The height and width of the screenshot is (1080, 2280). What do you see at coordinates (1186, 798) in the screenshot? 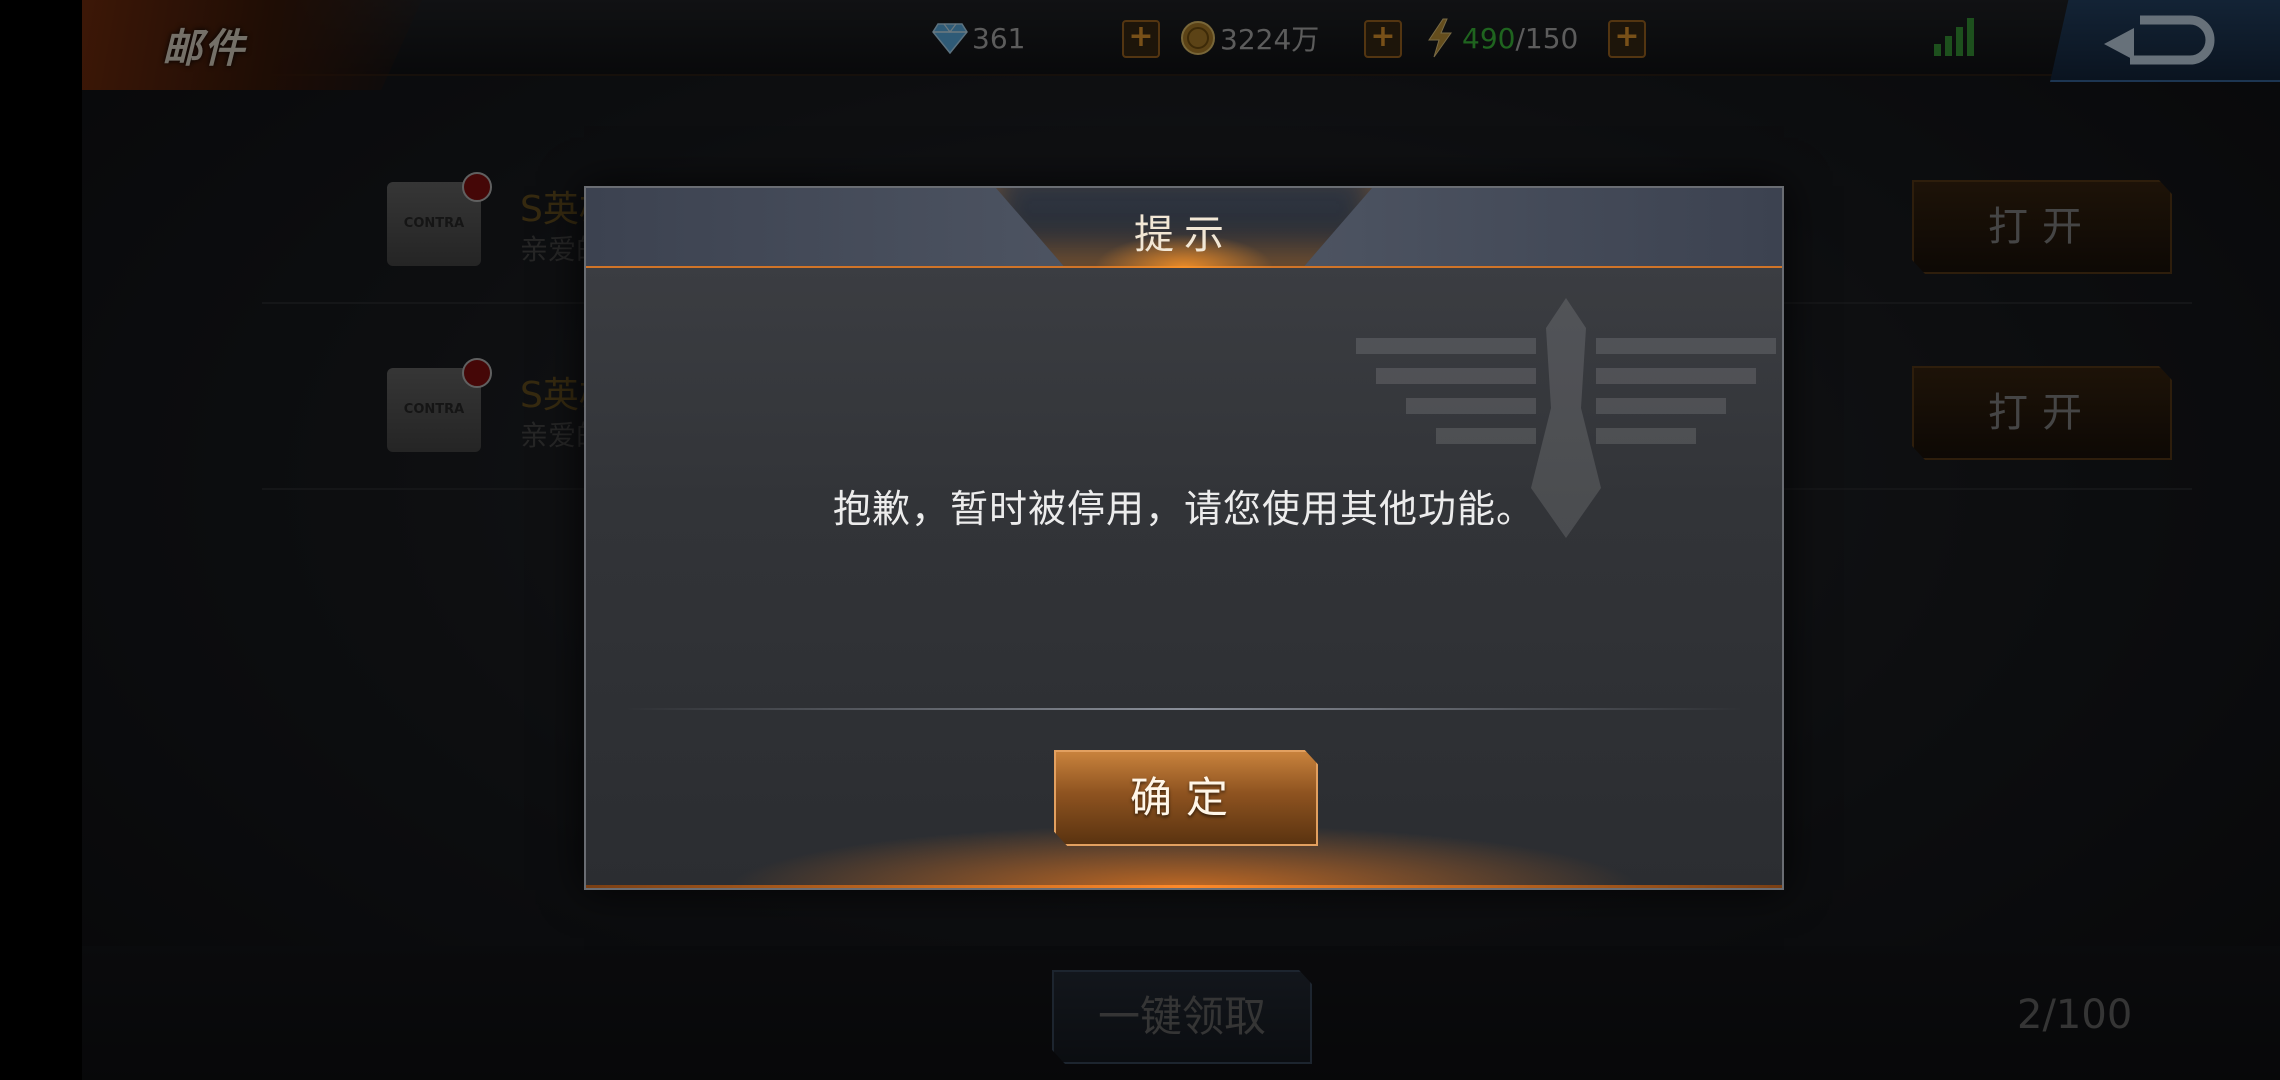
I see `confirm-button: 确定` at bounding box center [1186, 798].